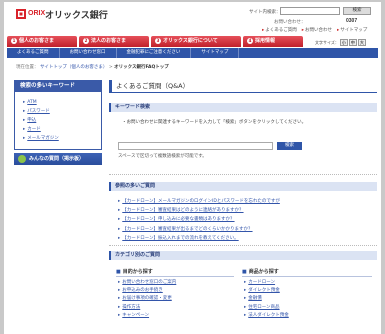 The width and height of the screenshot is (385, 334). Describe the element at coordinates (243, 107) in the screenshot. I see `keyword-search-heading: キーワード検索` at that location.